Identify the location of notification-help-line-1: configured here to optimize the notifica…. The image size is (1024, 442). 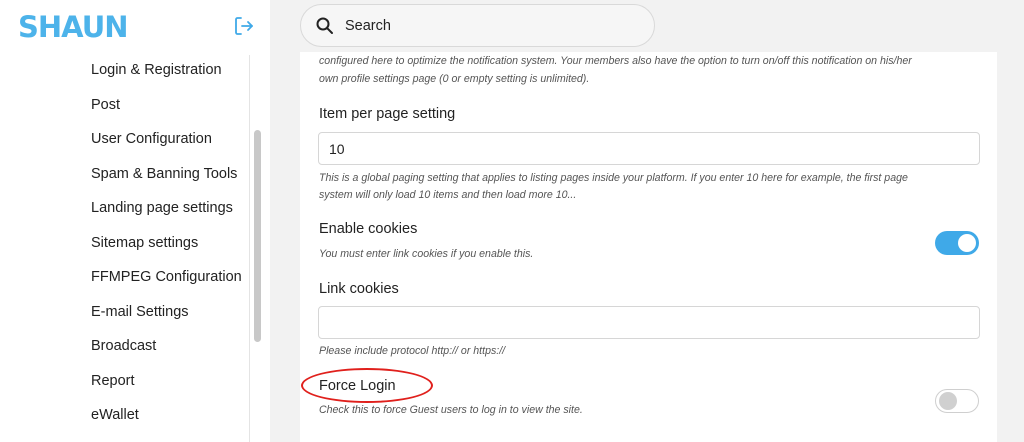
(615, 61).